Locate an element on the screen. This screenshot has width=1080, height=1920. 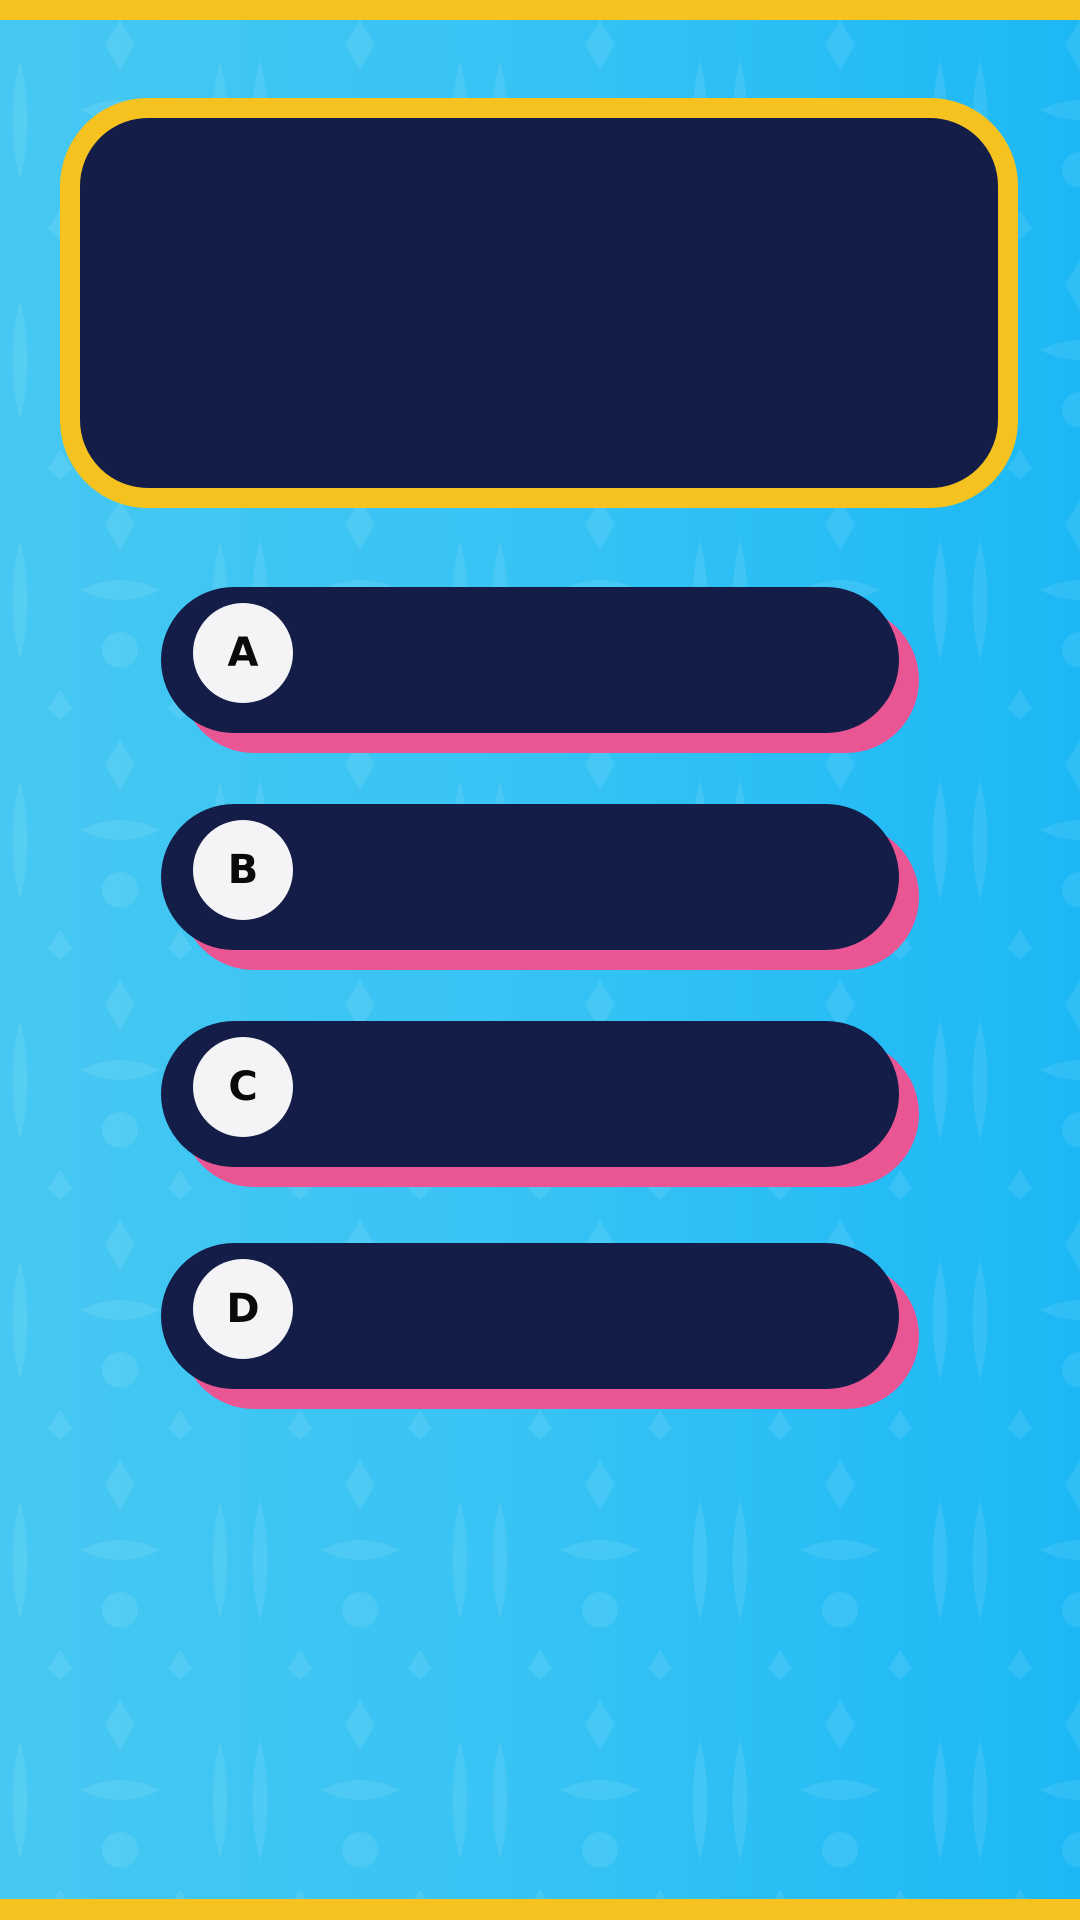
answer-letter-badge: B is located at coordinates (243, 870).